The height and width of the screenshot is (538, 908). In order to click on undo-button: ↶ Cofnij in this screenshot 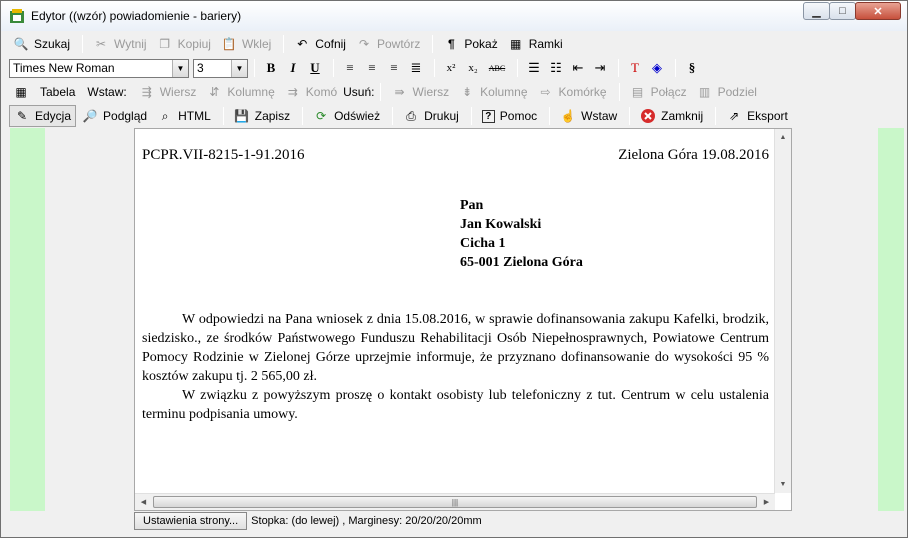, I will do `click(320, 44)`.